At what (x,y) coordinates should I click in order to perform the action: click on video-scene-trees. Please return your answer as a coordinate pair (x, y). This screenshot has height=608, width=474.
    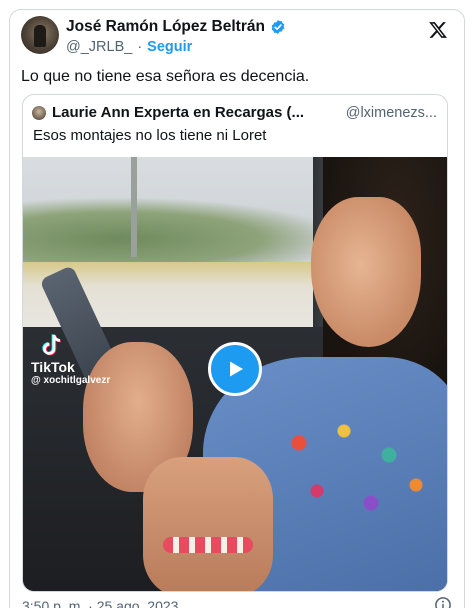
    Looking at the image, I should click on (183, 232).